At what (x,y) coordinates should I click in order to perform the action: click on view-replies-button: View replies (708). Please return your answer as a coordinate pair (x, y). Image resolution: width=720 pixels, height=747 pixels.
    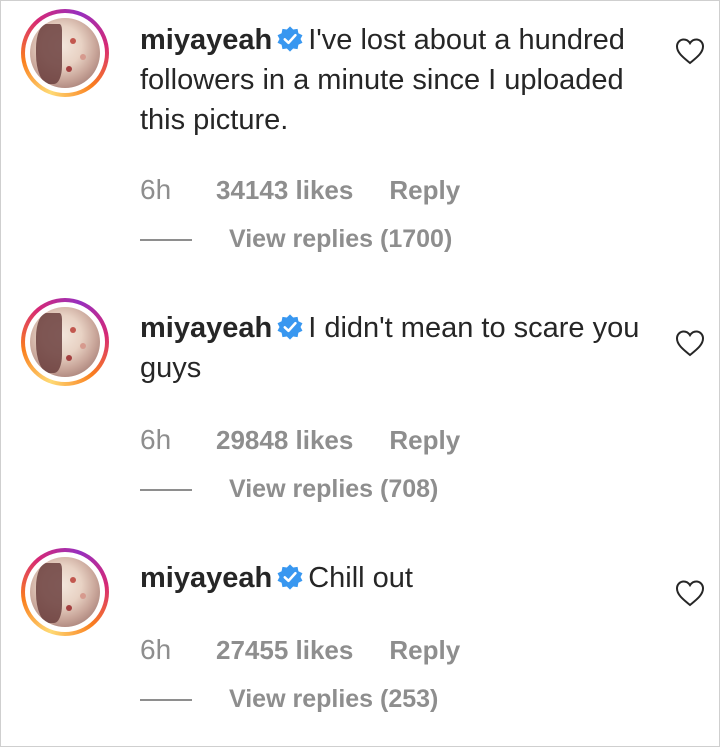
    Looking at the image, I should click on (333, 489).